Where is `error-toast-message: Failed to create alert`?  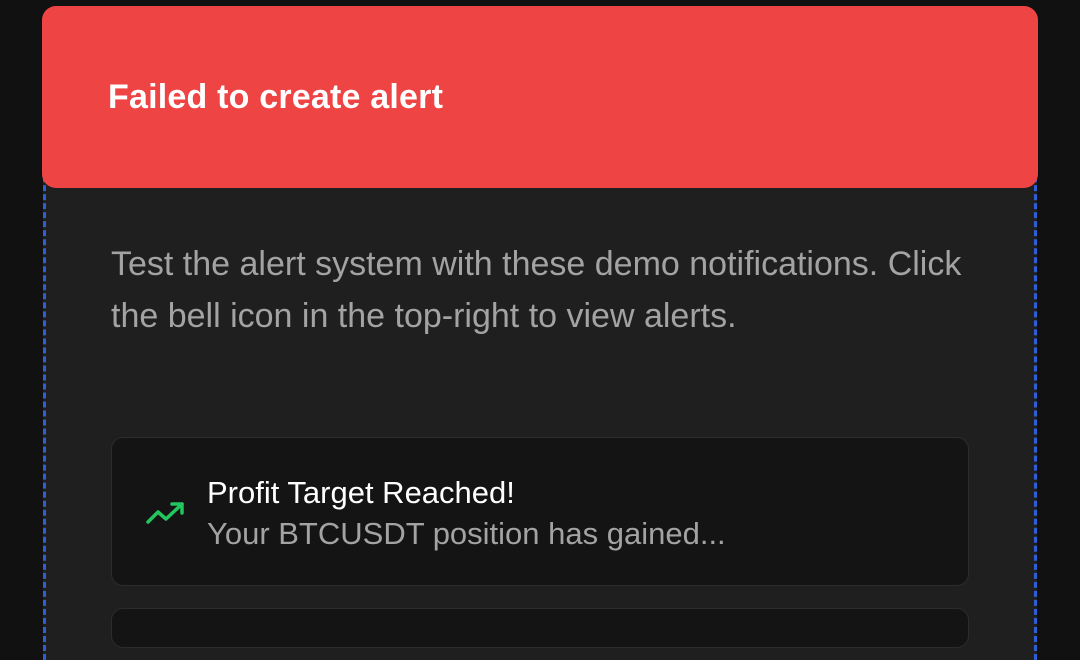
error-toast-message: Failed to create alert is located at coordinates (276, 96).